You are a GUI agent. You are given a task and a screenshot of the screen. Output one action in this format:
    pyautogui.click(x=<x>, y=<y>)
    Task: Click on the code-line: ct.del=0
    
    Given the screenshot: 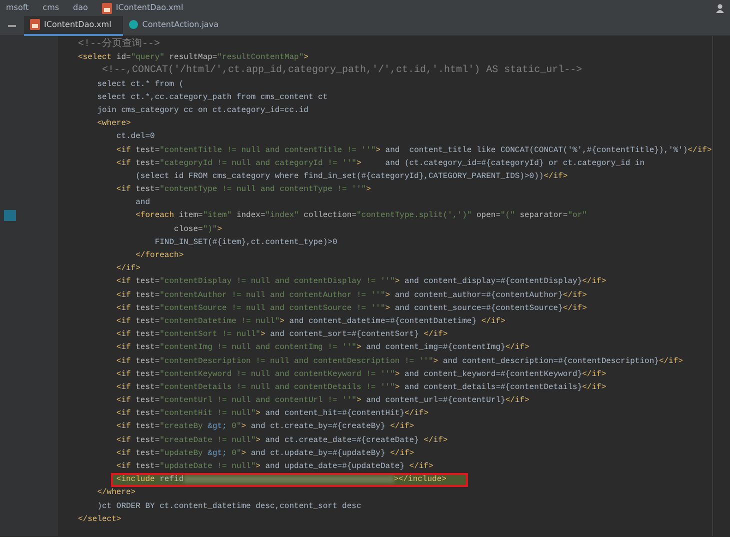 What is the action you would take?
    pyautogui.click(x=135, y=137)
    